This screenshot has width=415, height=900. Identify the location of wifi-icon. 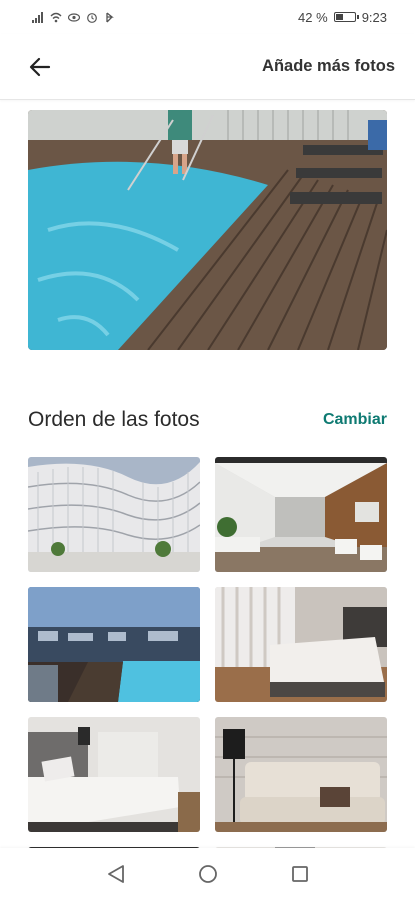
(56, 17).